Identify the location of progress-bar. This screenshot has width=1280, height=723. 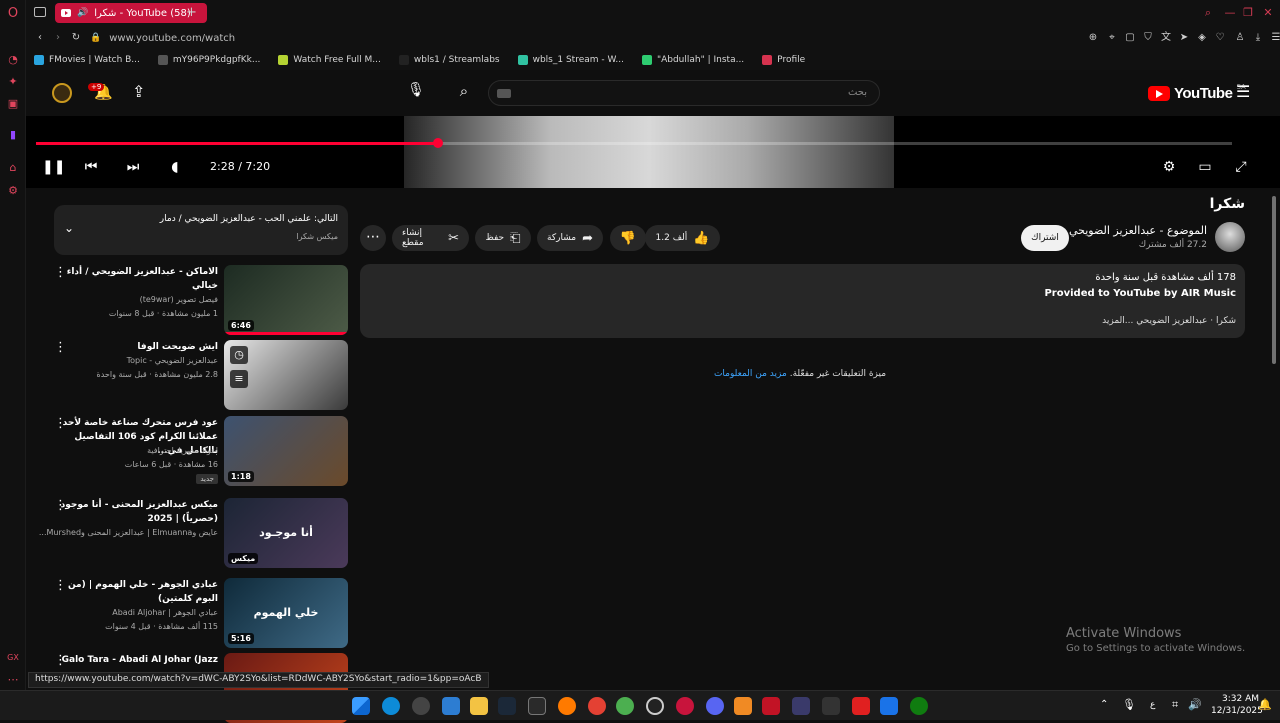
(634, 143).